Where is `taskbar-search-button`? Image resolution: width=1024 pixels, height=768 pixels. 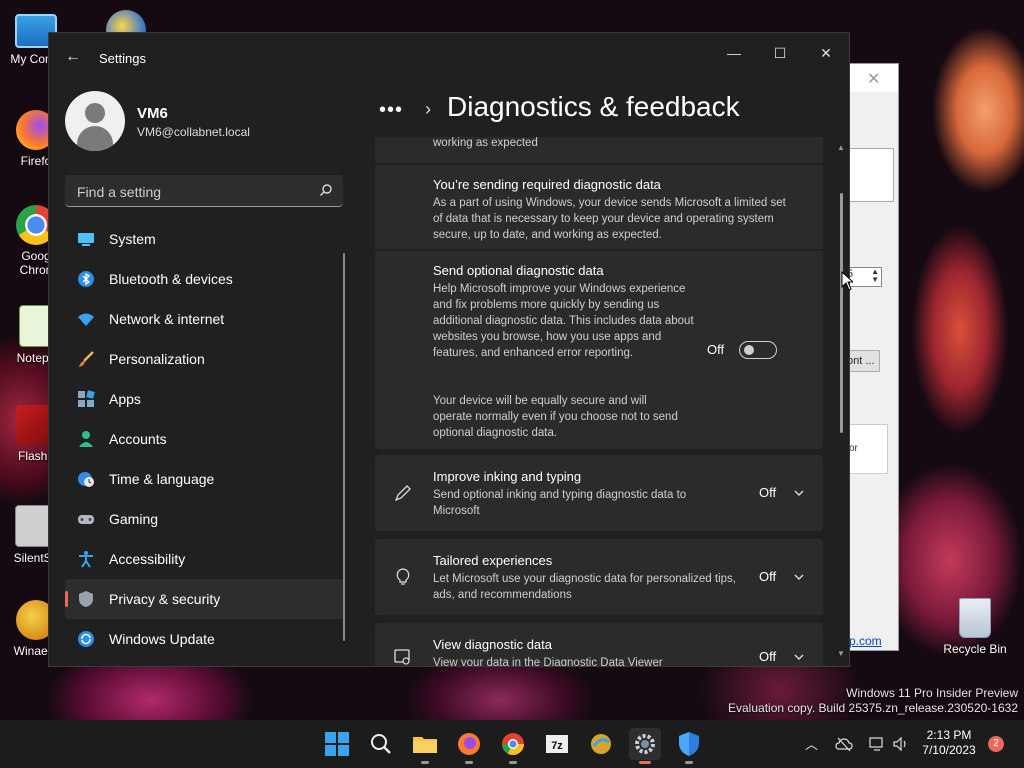
taskbar-search-button is located at coordinates (381, 744).